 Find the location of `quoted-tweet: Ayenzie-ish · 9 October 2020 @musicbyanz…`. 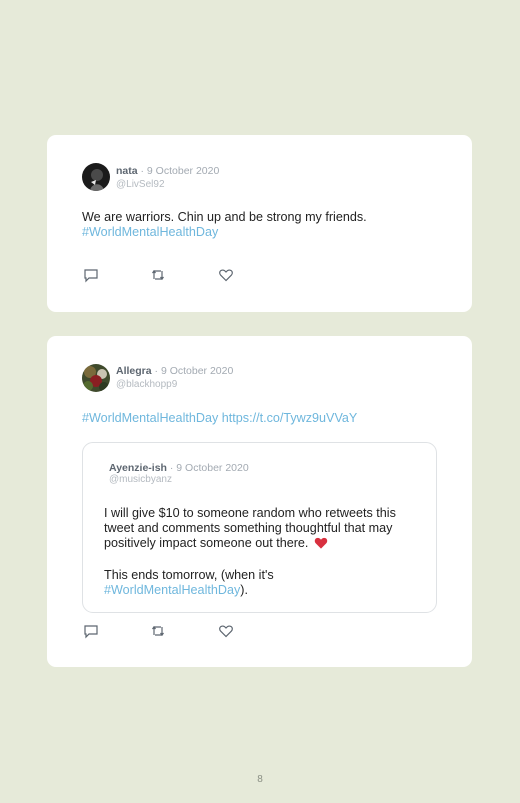

quoted-tweet: Ayenzie-ish · 9 October 2020 @musicbyanz… is located at coordinates (259, 527).